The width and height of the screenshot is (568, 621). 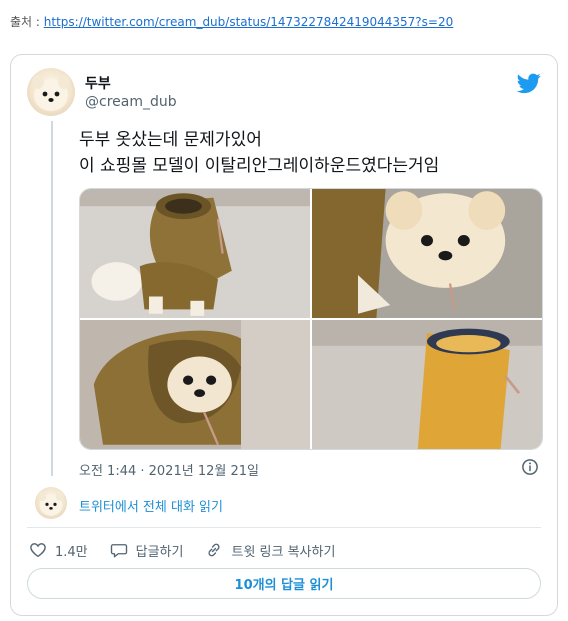 I want to click on tweet-text-line: 두부 옷샀는데 문제가있어, so click(x=170, y=140).